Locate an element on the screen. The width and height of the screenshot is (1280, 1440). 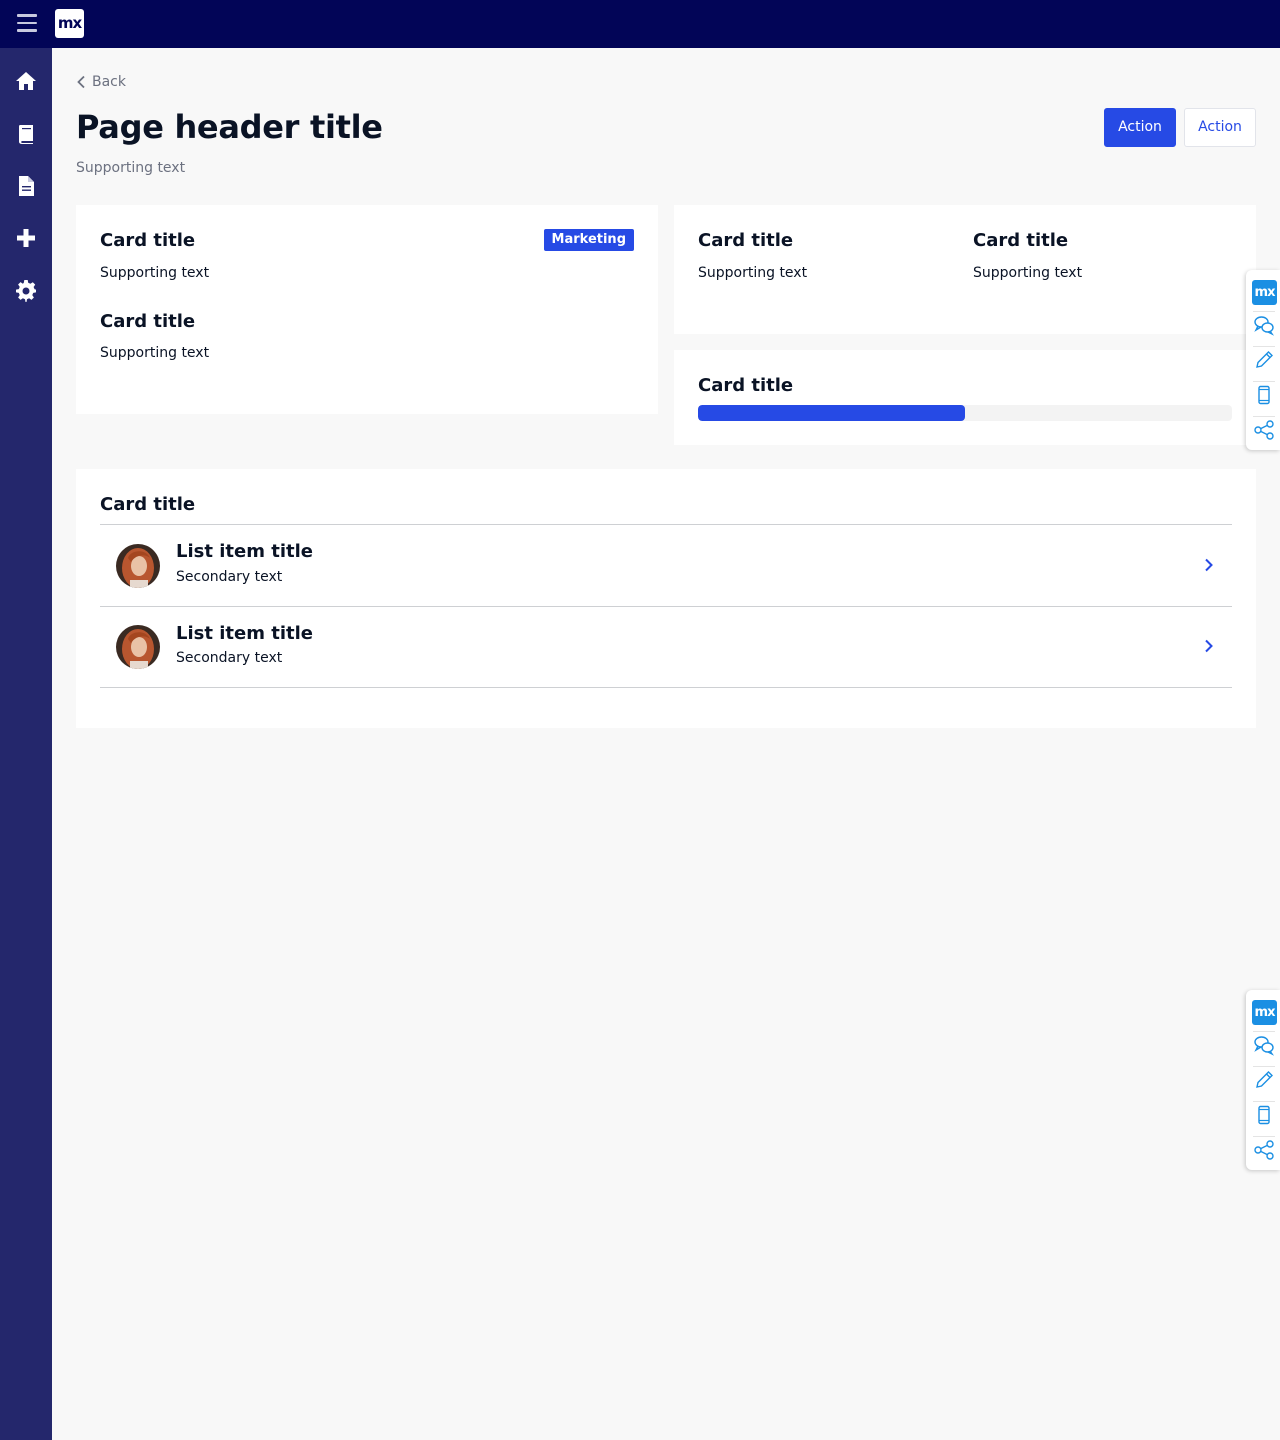
page-title: Page header title is located at coordinates (229, 127).